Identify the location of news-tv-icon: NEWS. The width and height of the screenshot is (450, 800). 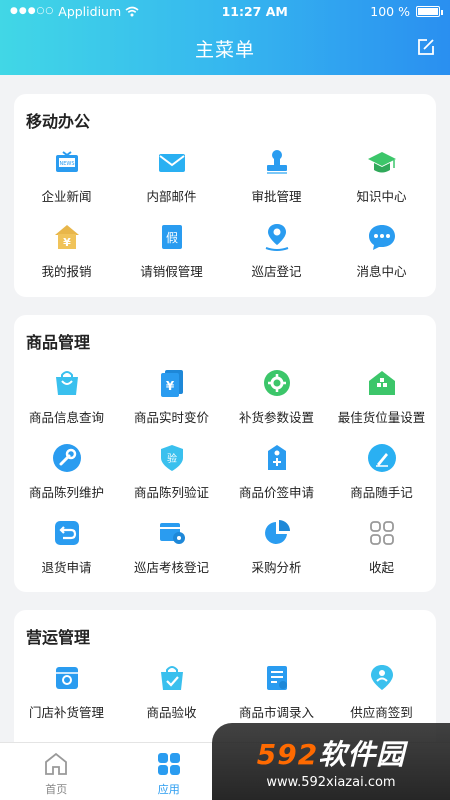
(66, 161).